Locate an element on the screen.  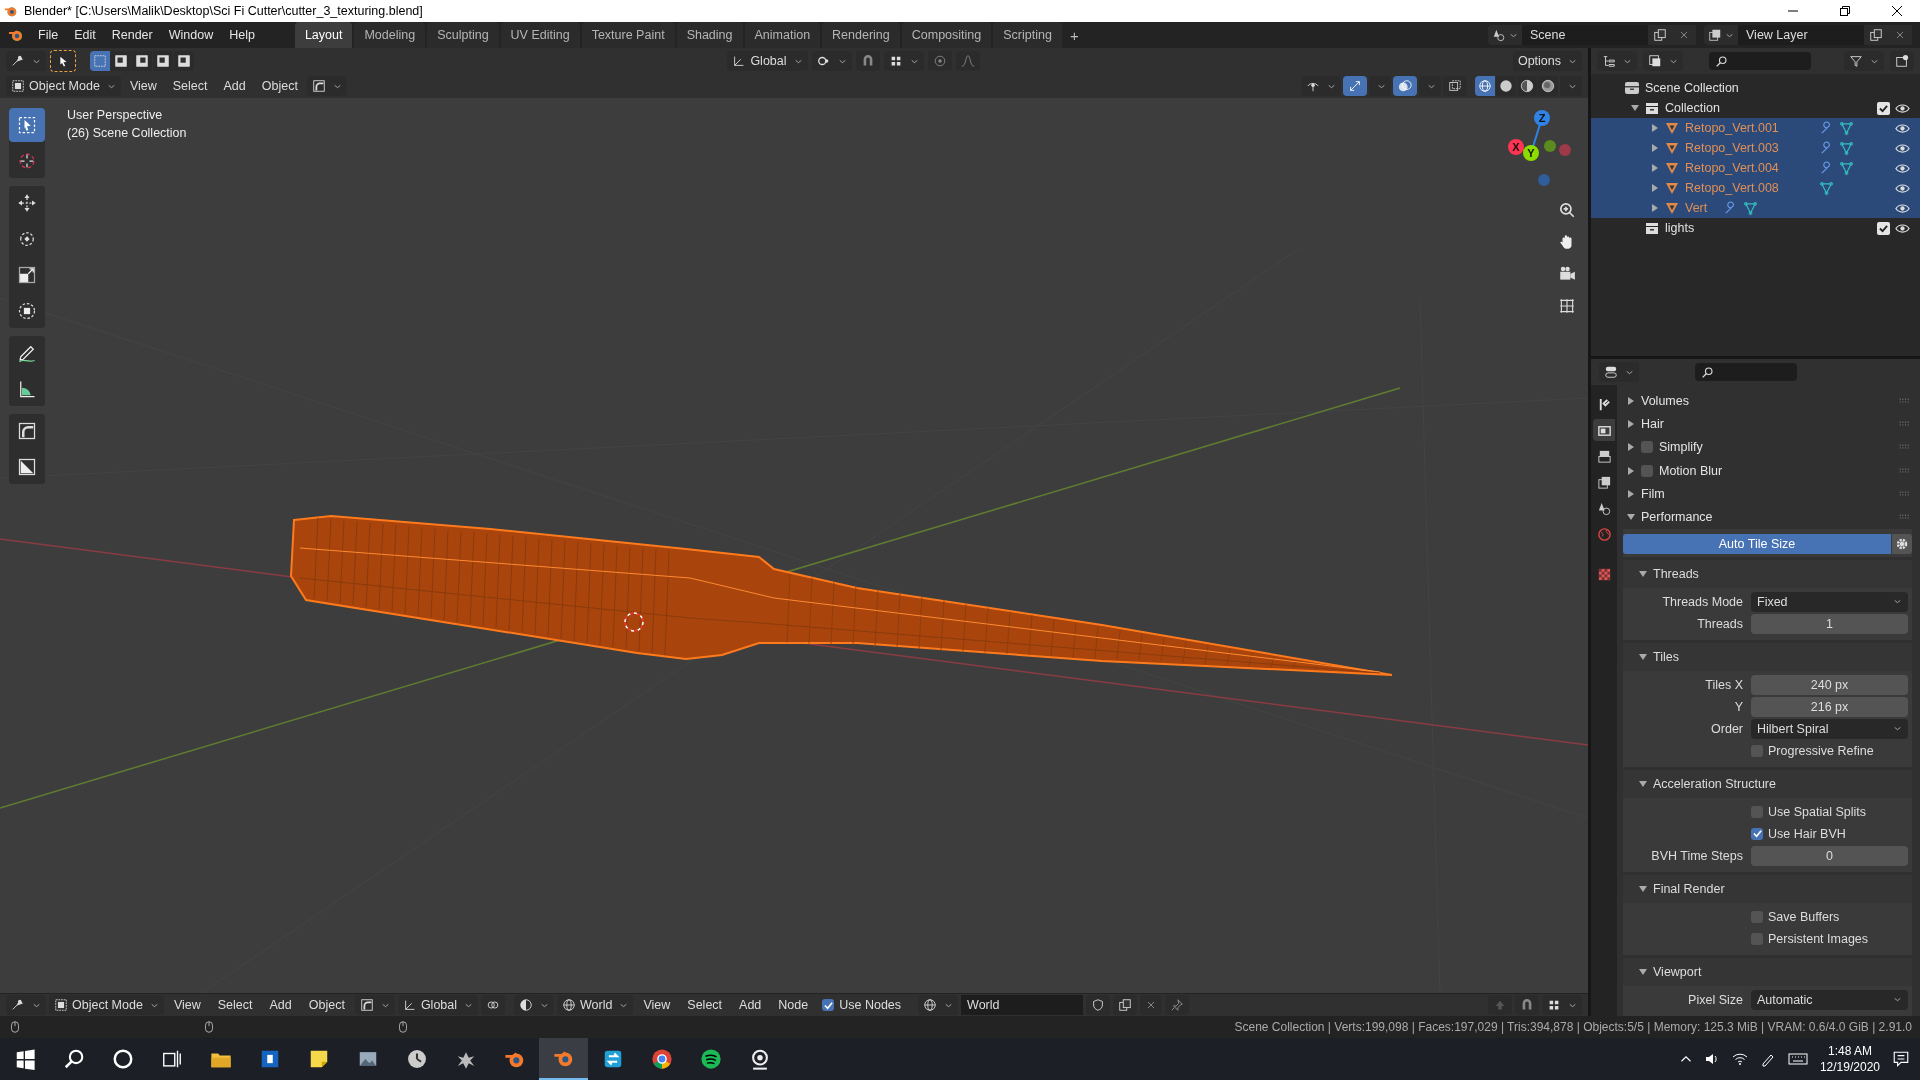
outliner-item-label: lights is located at coordinates (1680, 228).